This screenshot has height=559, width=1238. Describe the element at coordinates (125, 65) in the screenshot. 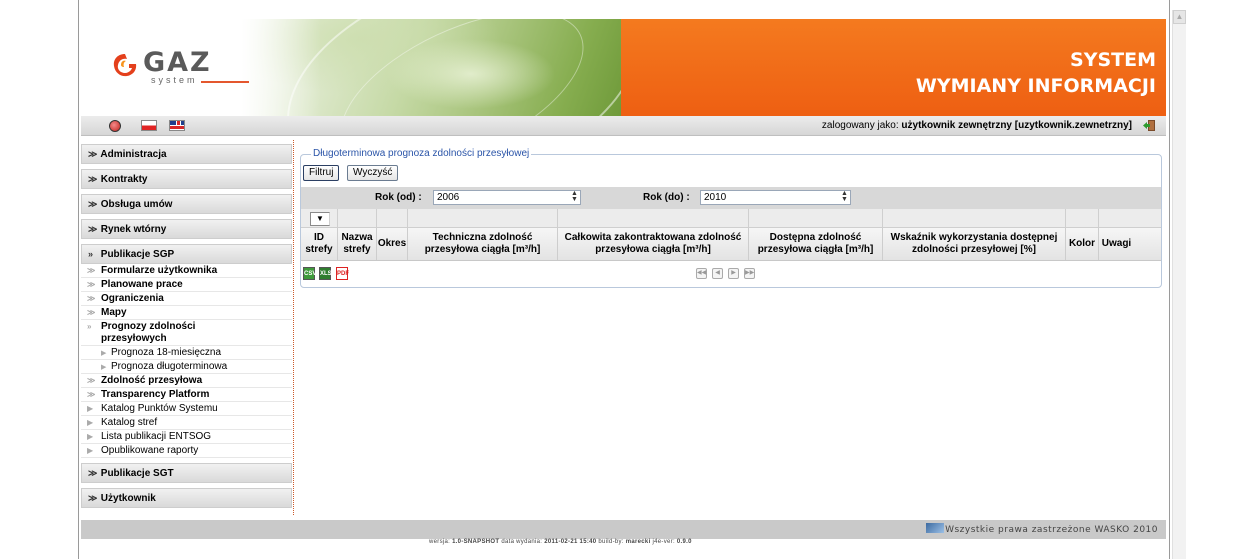

I see `flame-logo-icon` at that location.